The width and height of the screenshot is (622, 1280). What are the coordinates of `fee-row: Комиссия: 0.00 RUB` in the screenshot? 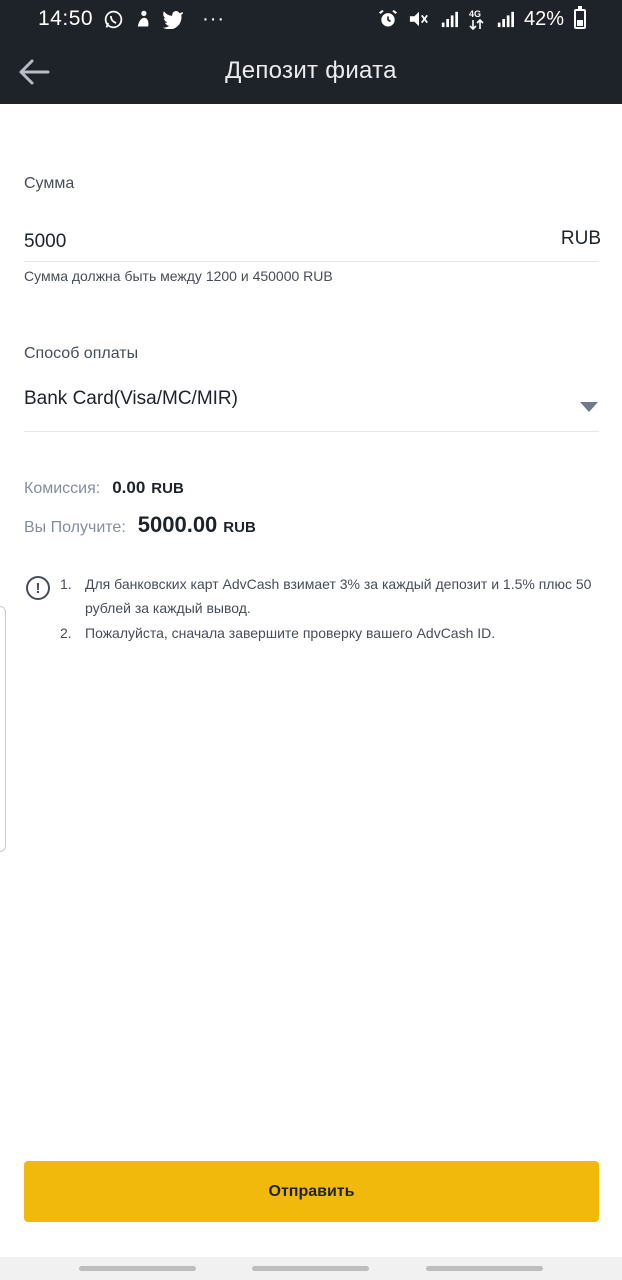 It's located at (104, 488).